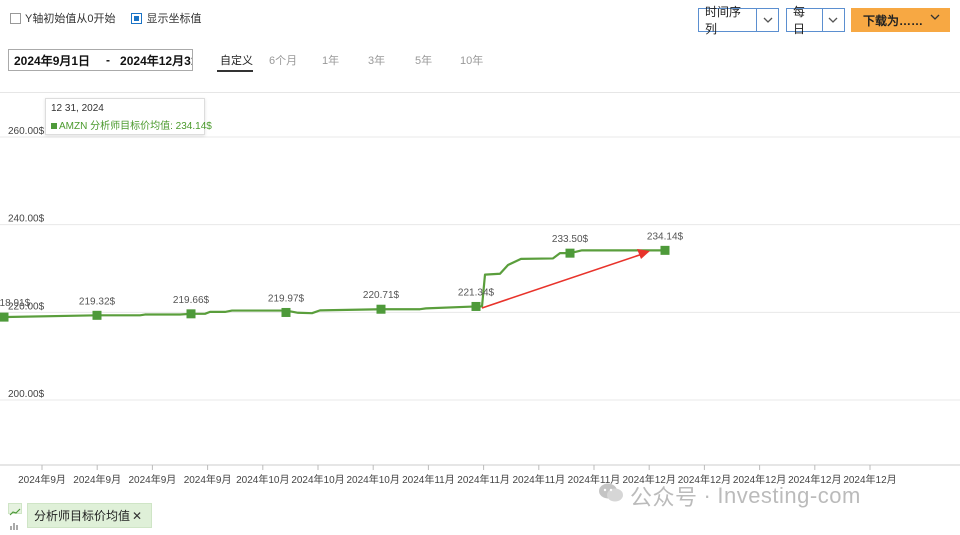 This screenshot has width=960, height=535. What do you see at coordinates (789, 495) in the screenshot?
I see `watermark-text-b: Investing-com` at bounding box center [789, 495].